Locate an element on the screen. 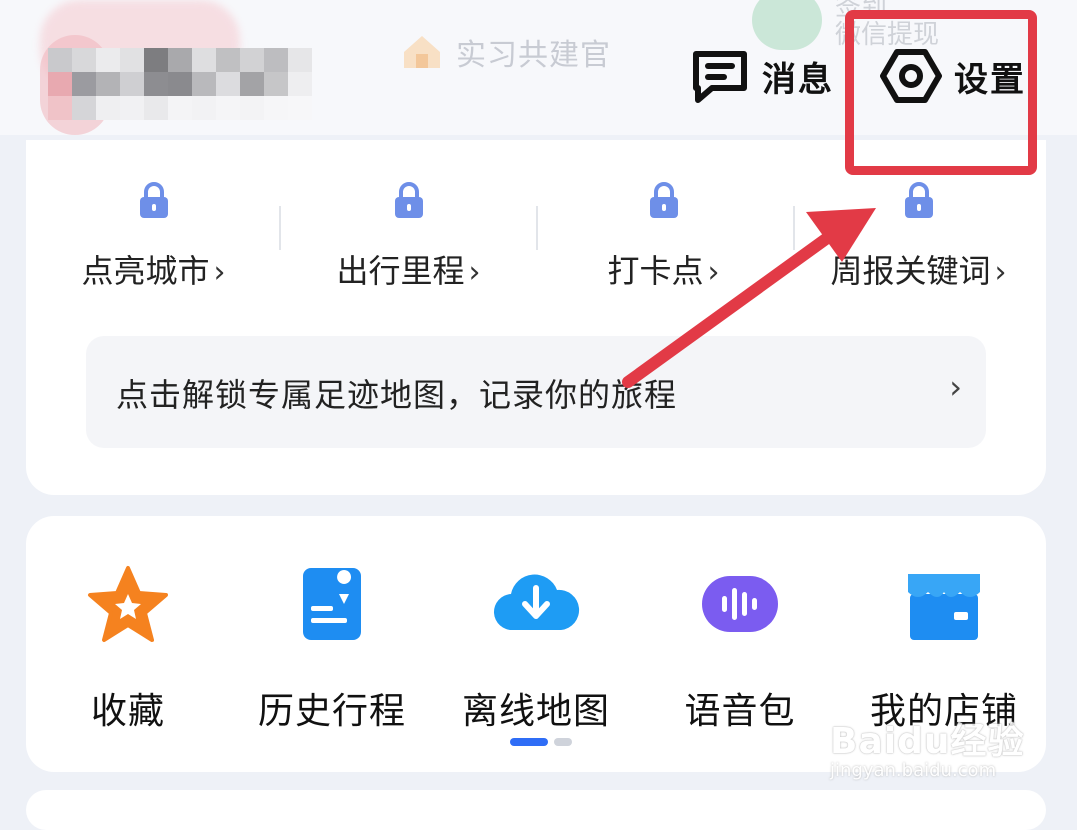 This screenshot has height=830, width=1077. watermark-brand: Baidu经验 is located at coordinates (927, 741).